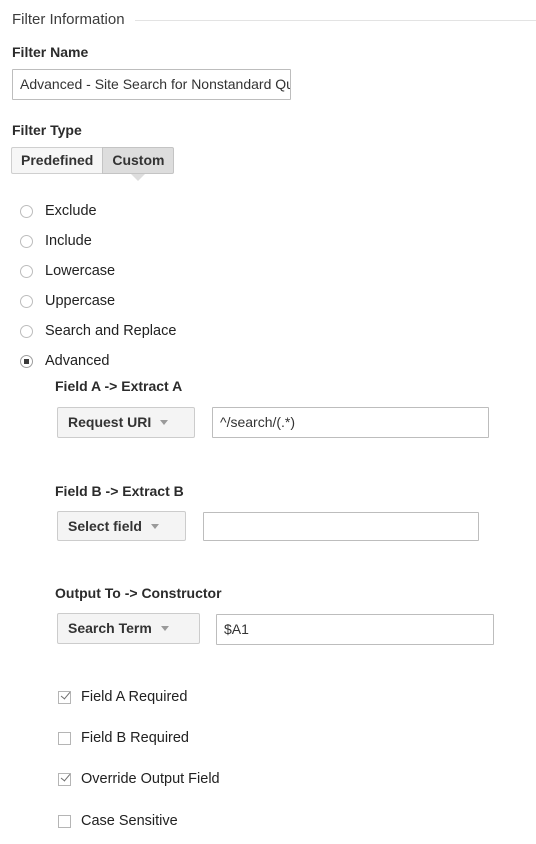 The image size is (536, 844). Describe the element at coordinates (47, 130) in the screenshot. I see `filter-type-label: Filter Type` at that location.